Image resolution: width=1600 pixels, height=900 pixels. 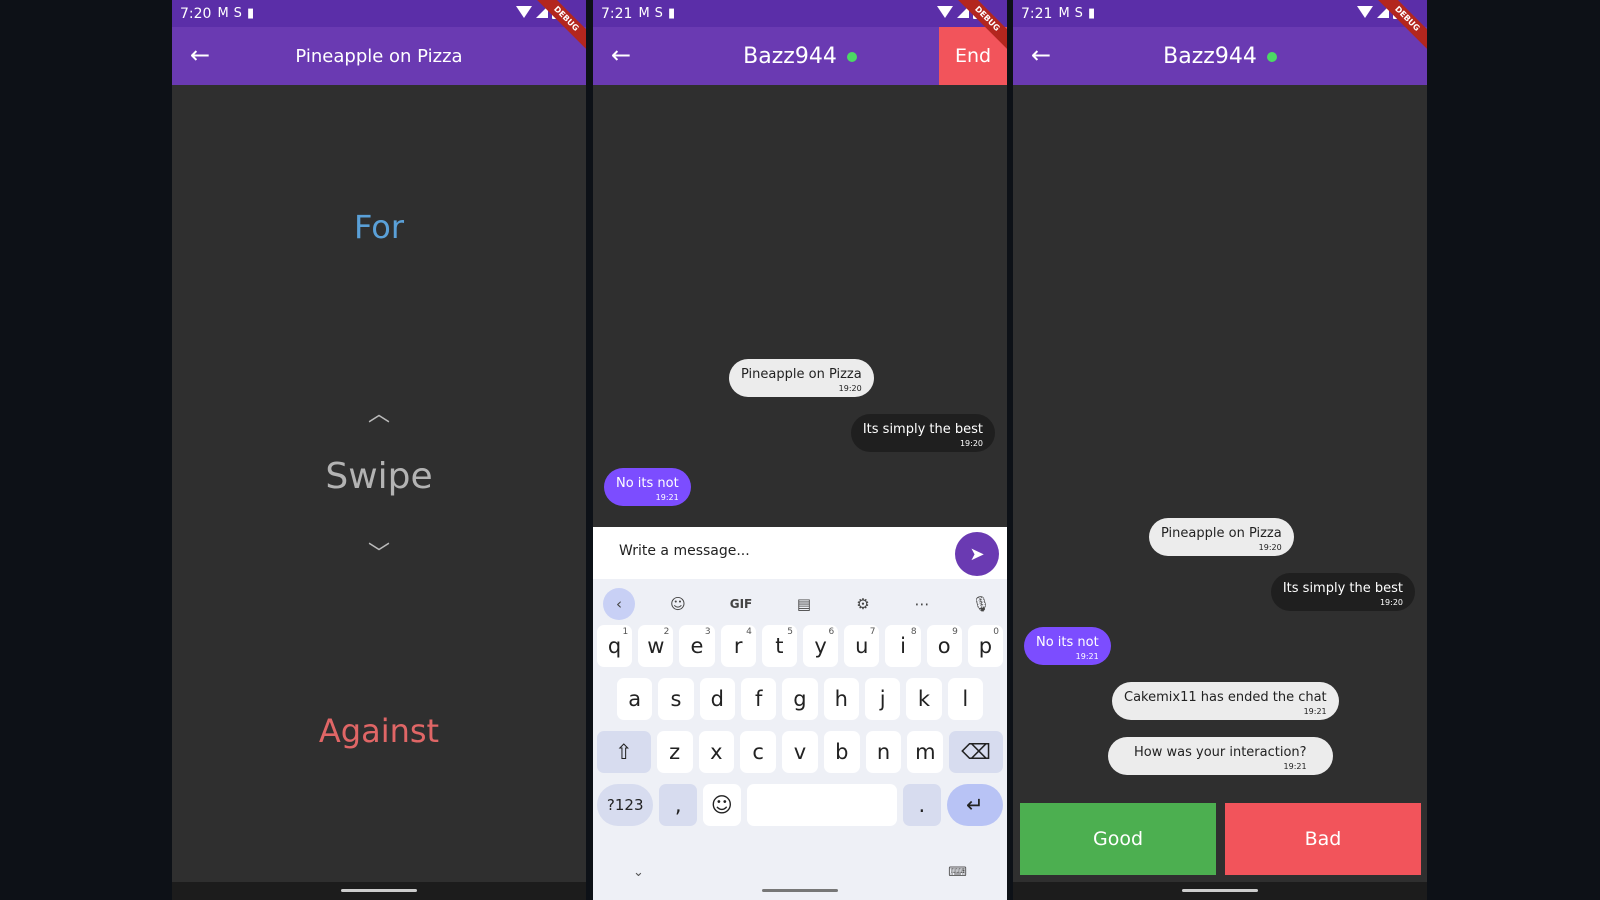 I want to click on key-n: n, so click(x=883, y=752).